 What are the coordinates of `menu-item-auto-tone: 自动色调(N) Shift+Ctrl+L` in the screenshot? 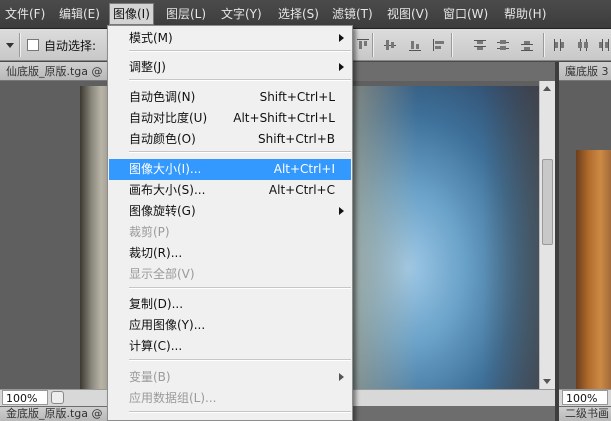 It's located at (230, 97).